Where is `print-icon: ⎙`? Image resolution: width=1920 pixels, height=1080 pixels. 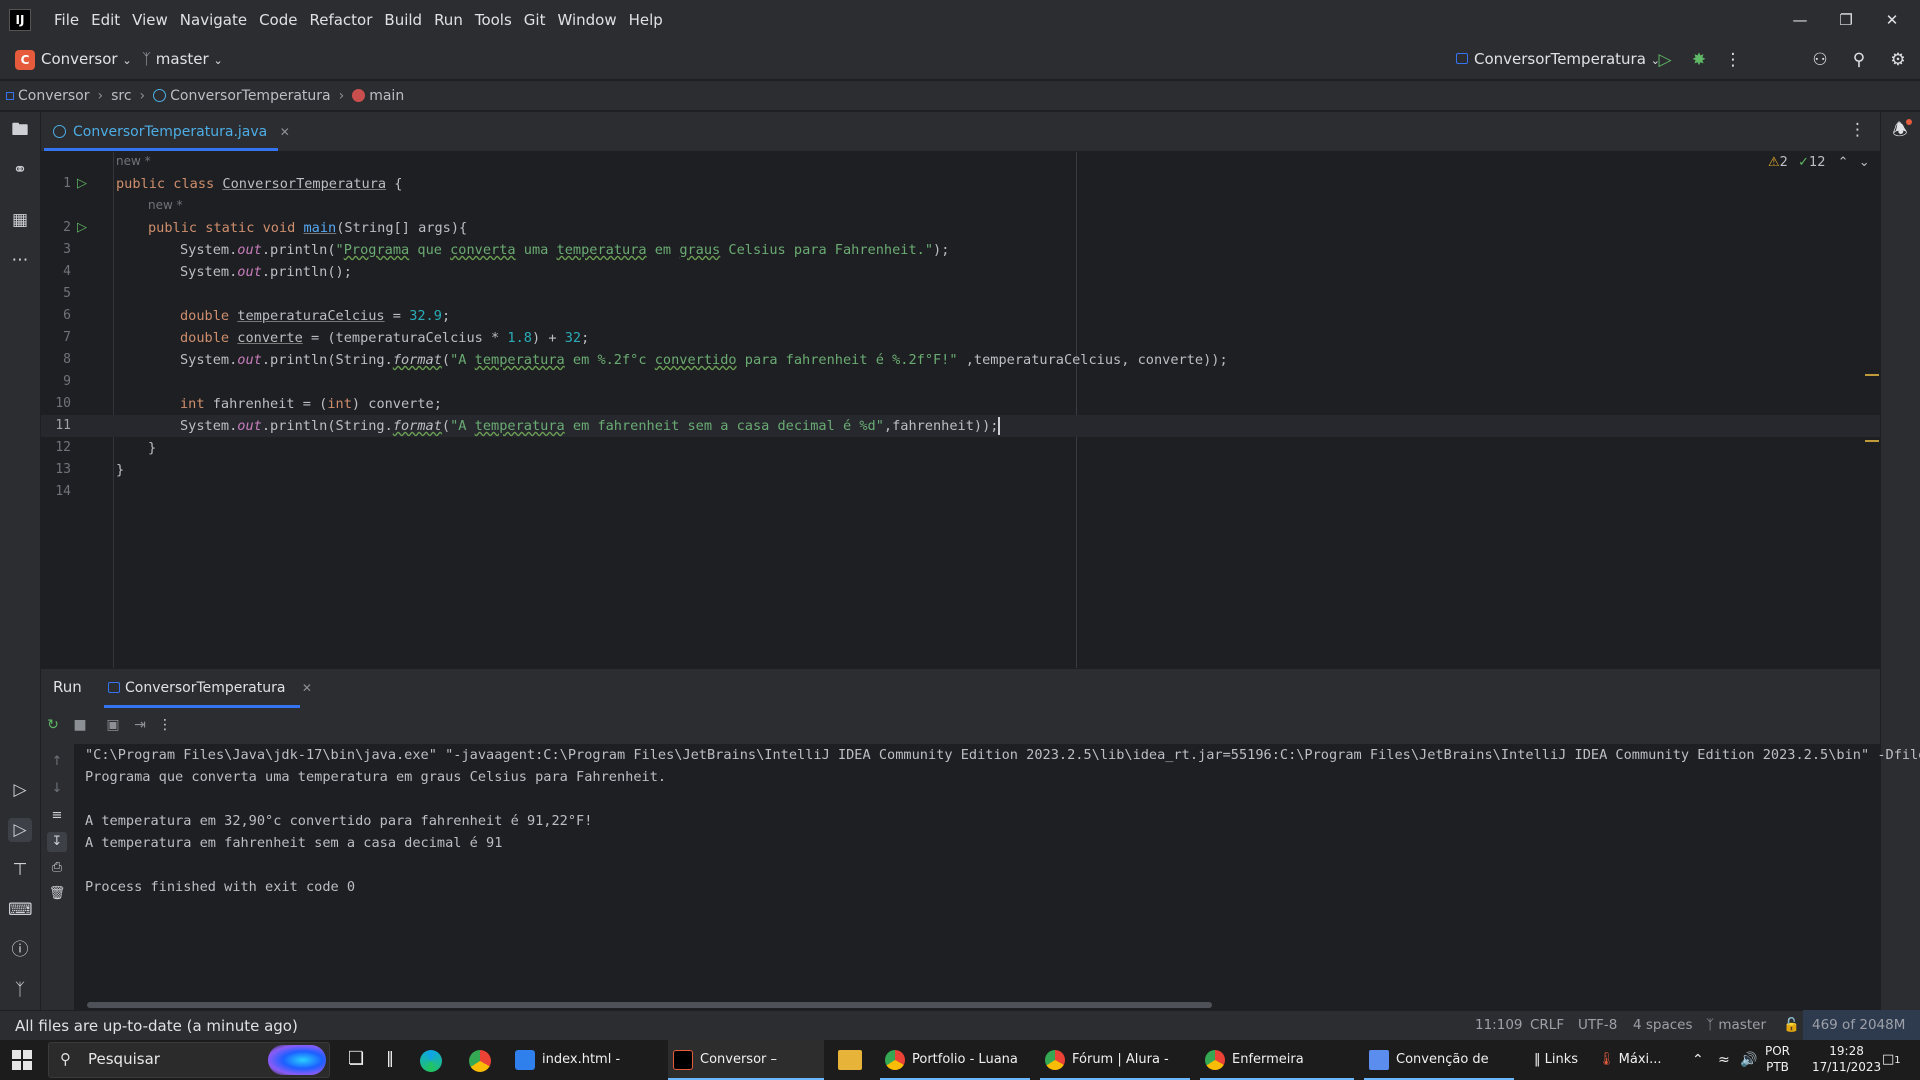
print-icon: ⎙ is located at coordinates (57, 868).